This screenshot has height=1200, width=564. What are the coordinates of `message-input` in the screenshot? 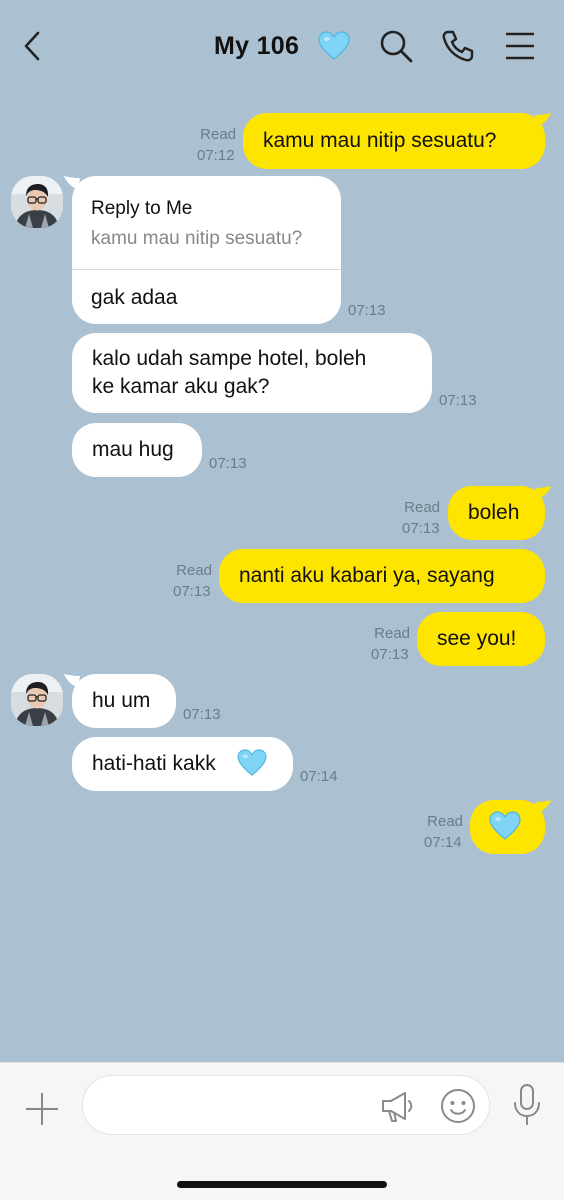 It's located at (240, 1106).